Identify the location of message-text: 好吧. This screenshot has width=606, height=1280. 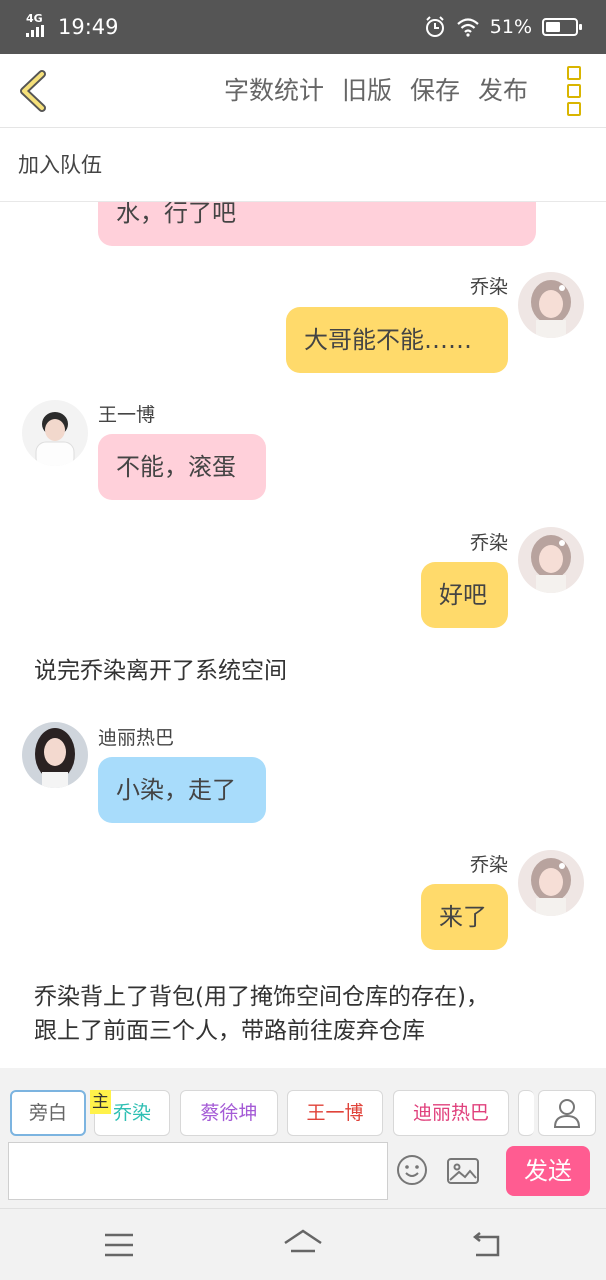
(463, 595).